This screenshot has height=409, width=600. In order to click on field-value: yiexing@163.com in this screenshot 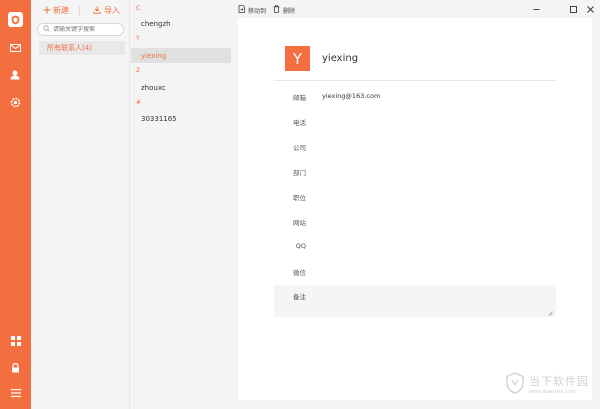, I will do `click(351, 96)`.